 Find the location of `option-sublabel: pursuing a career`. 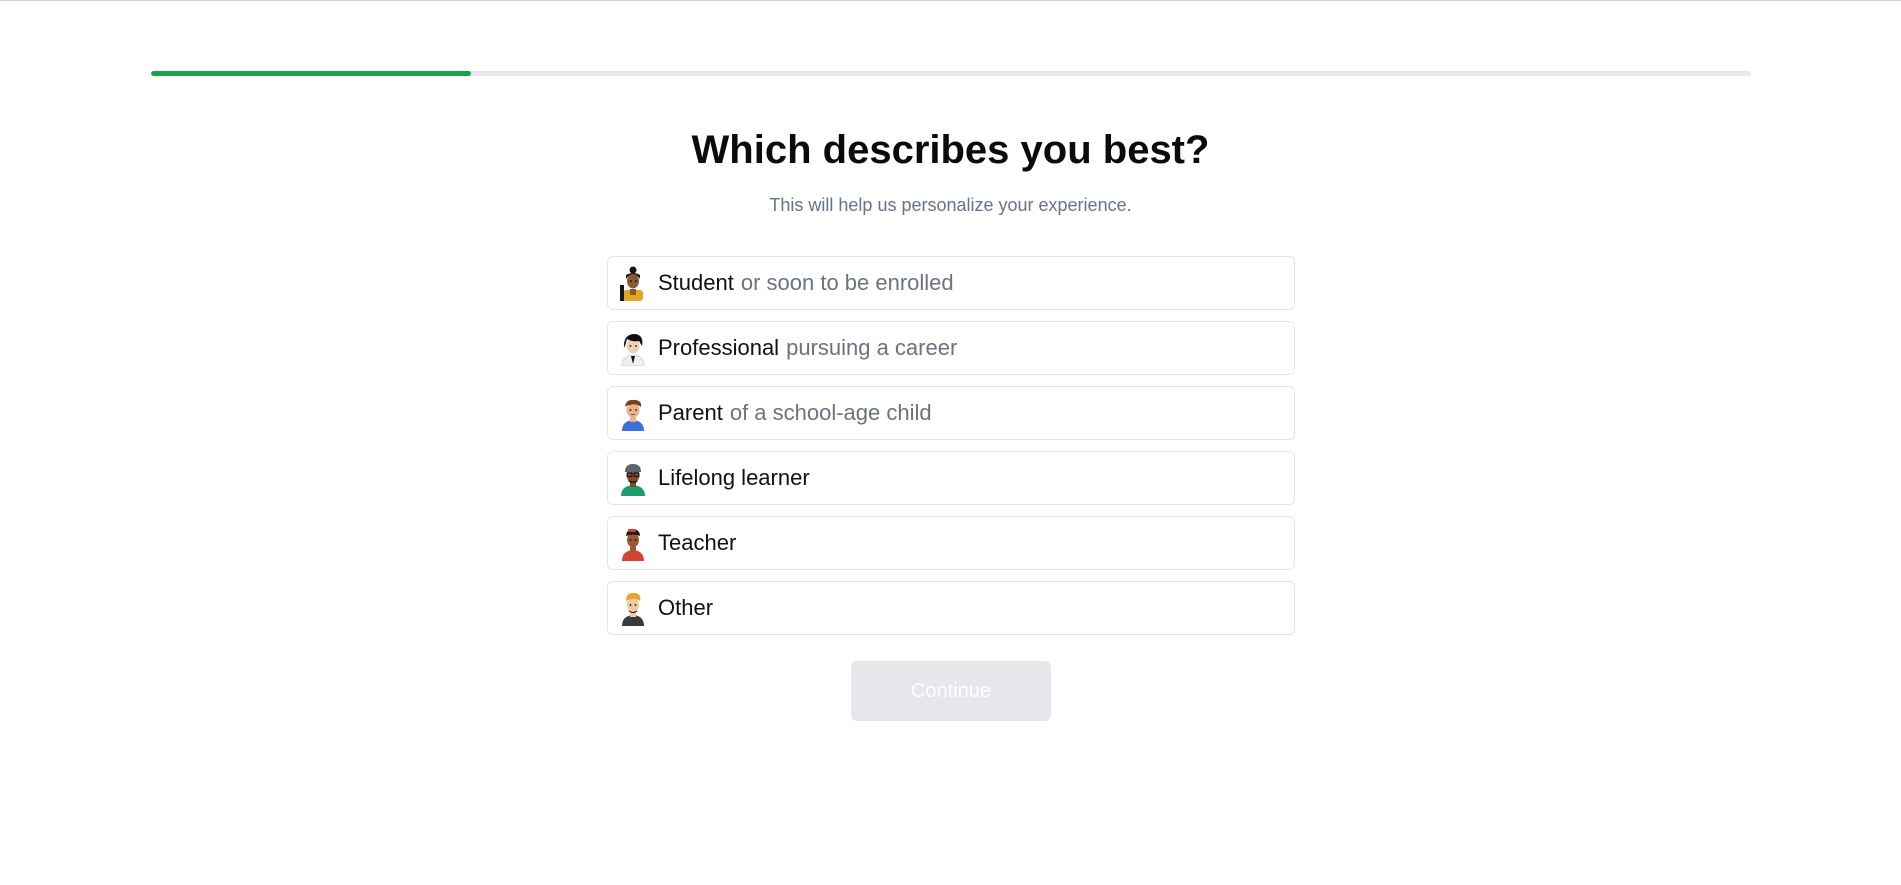

option-sublabel: pursuing a career is located at coordinates (872, 347).